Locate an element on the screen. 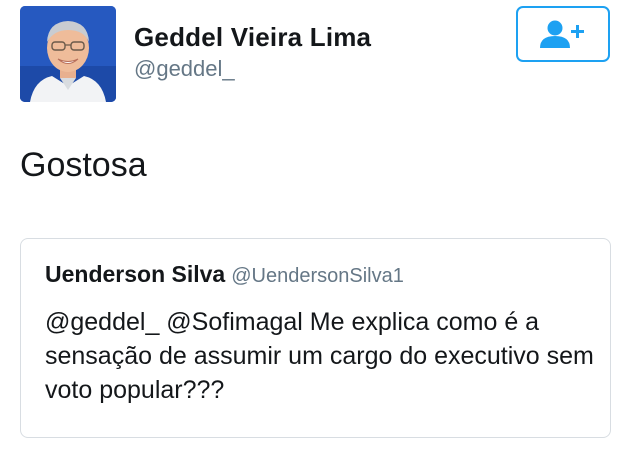  add-user-icon is located at coordinates (562, 34).